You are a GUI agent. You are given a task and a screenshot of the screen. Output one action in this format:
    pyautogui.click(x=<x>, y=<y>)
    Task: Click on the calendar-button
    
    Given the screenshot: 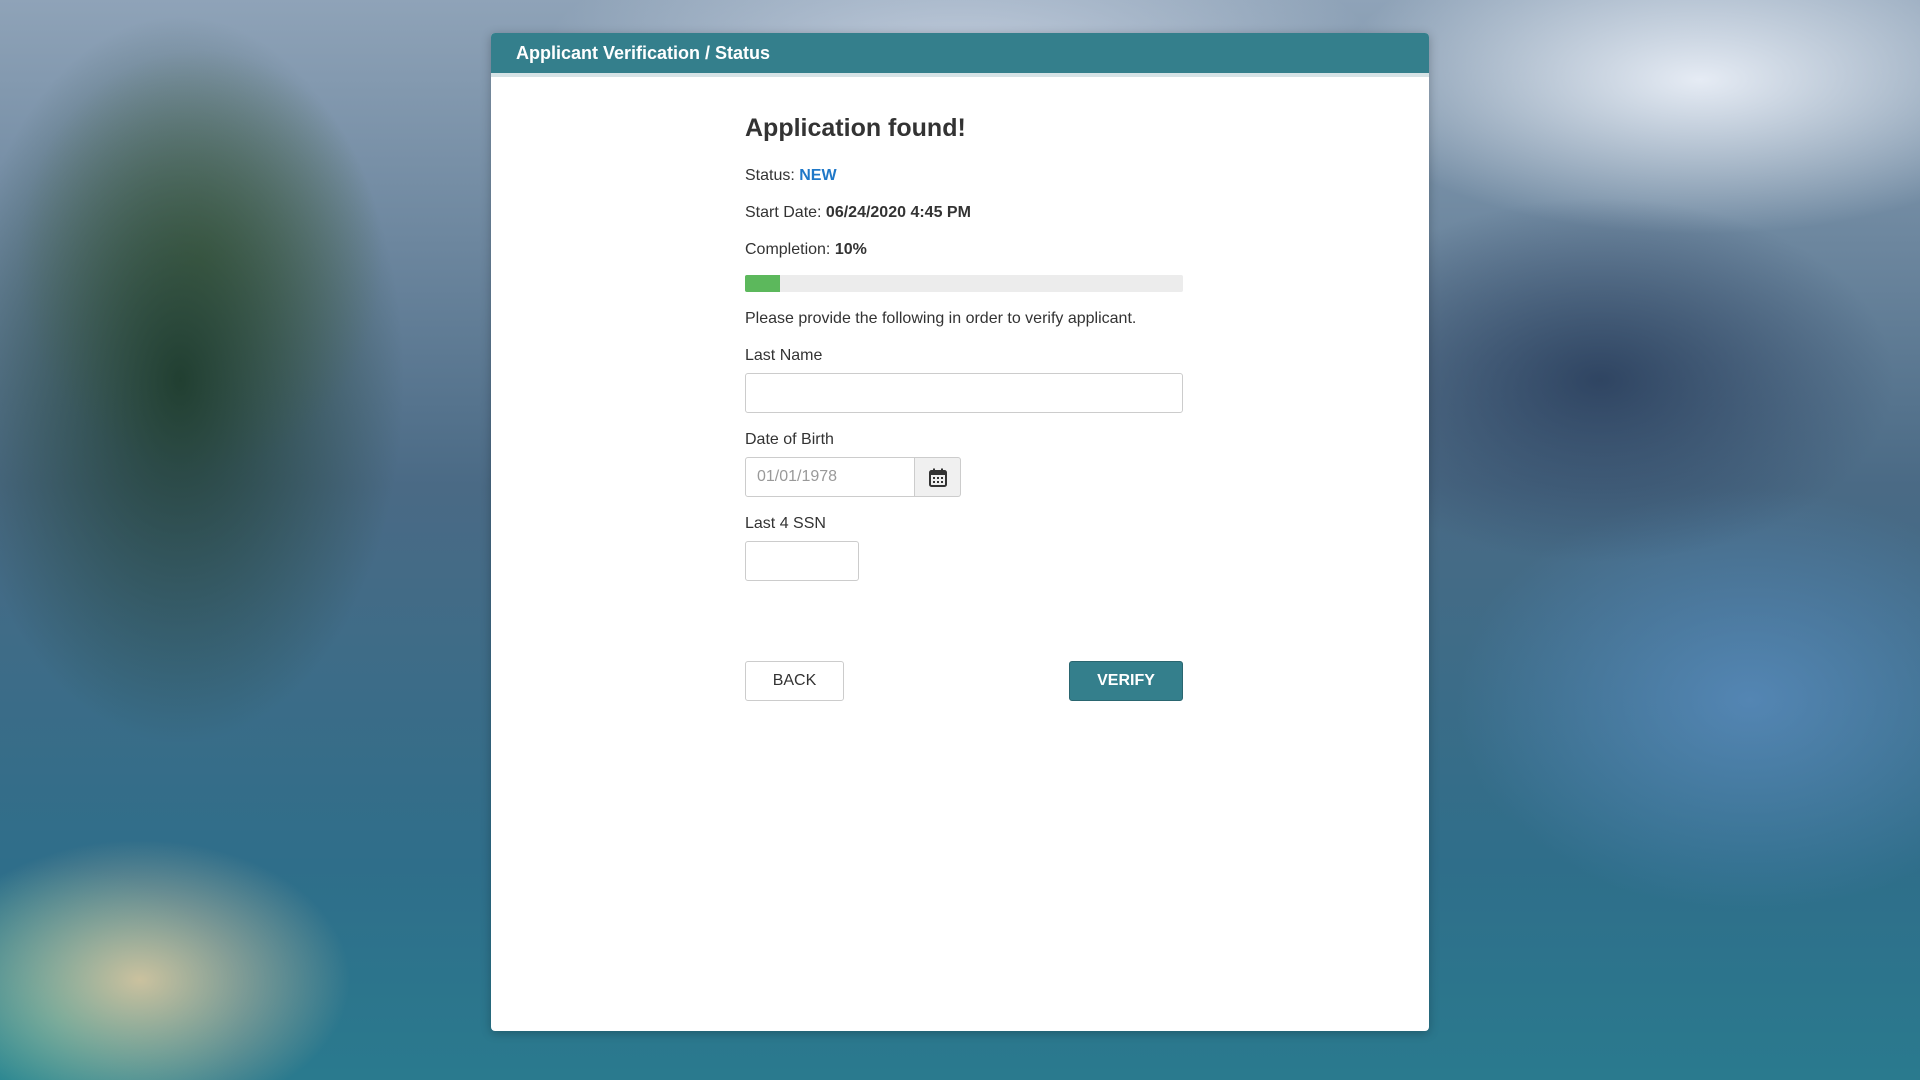 What is the action you would take?
    pyautogui.click(x=938, y=477)
    